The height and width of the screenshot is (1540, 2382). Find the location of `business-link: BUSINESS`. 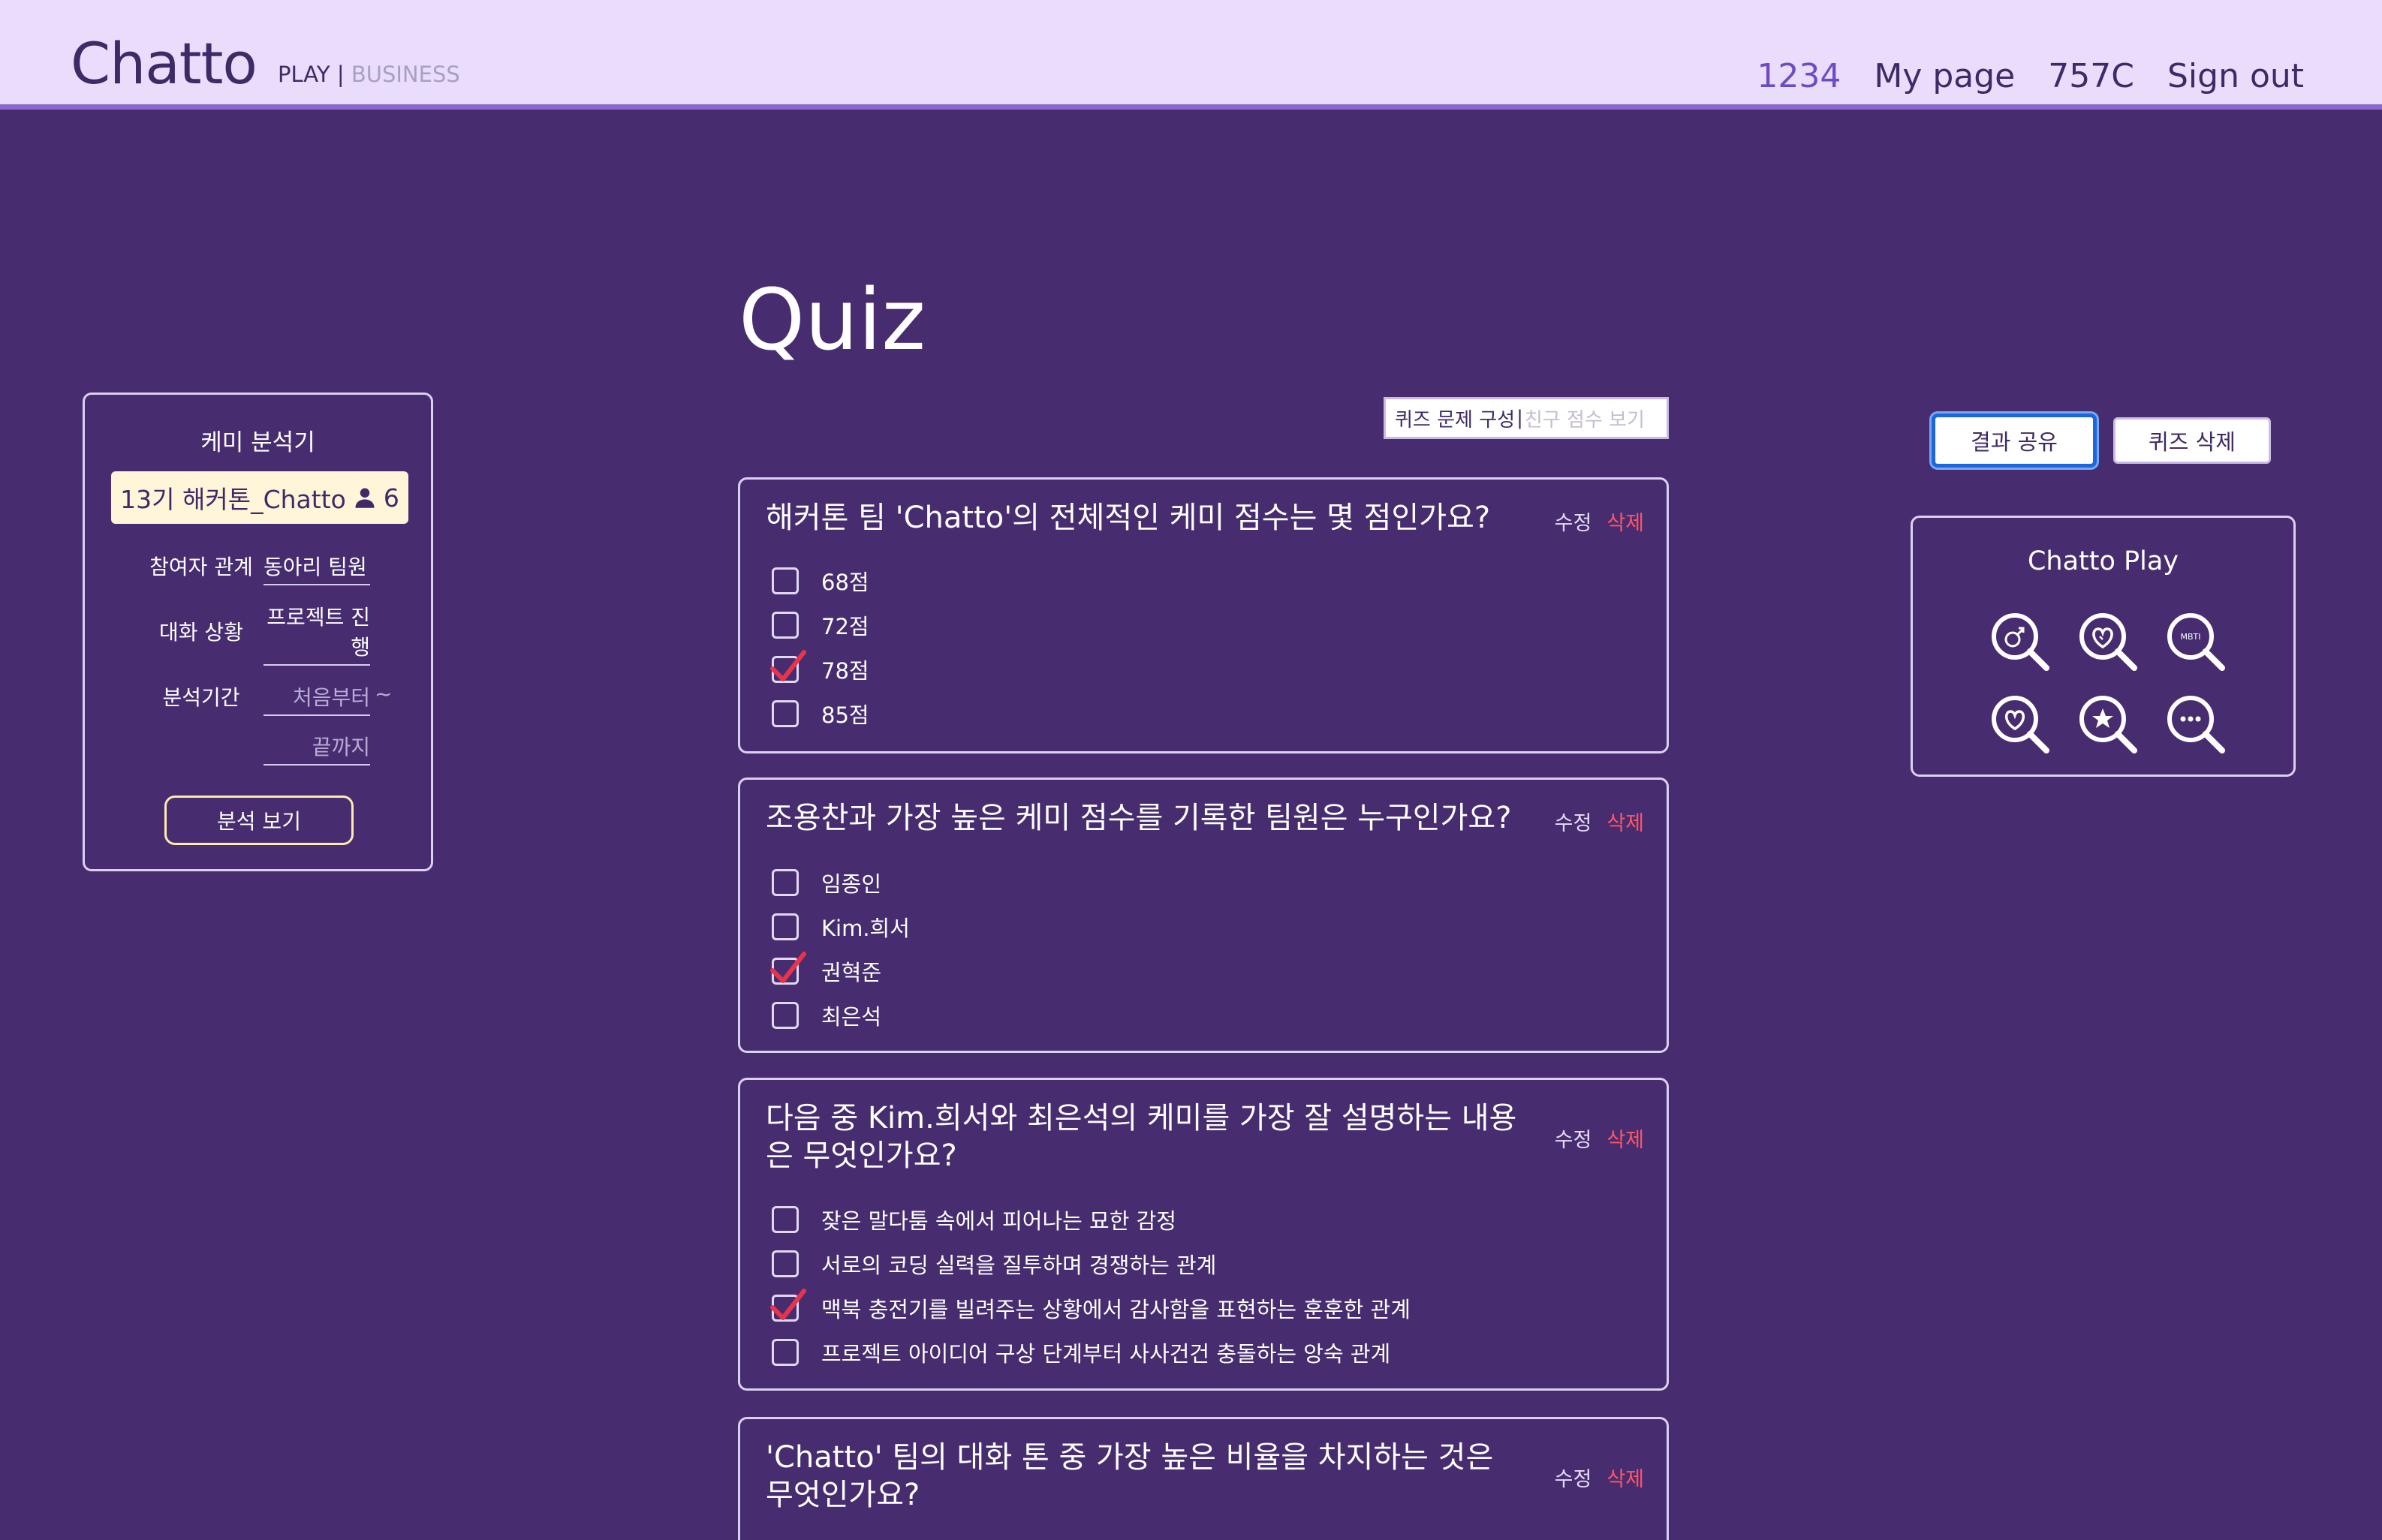

business-link: BUSINESS is located at coordinates (405, 75).